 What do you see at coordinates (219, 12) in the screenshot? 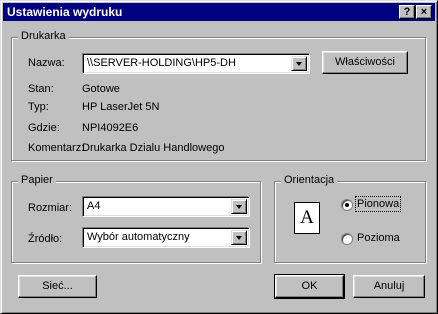
I see `title-bar: Ustawienia wydruku ? ×` at bounding box center [219, 12].